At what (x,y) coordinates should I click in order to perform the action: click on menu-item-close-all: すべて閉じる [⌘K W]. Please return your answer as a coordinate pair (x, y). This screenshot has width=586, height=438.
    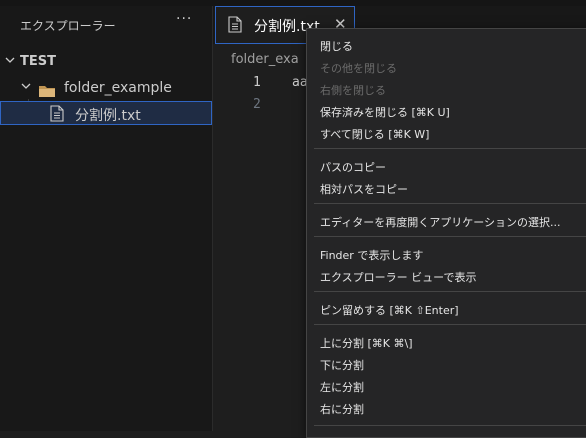
    Looking at the image, I should click on (374, 134).